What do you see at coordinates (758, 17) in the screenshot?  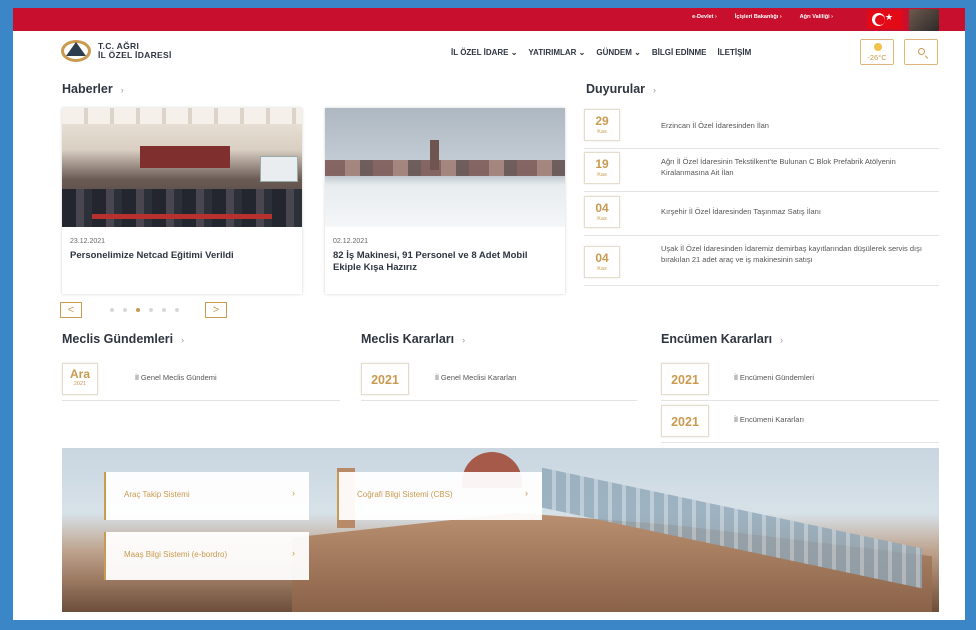 I see `top-link-icisleri: İçişleri Bakanlığı ›` at bounding box center [758, 17].